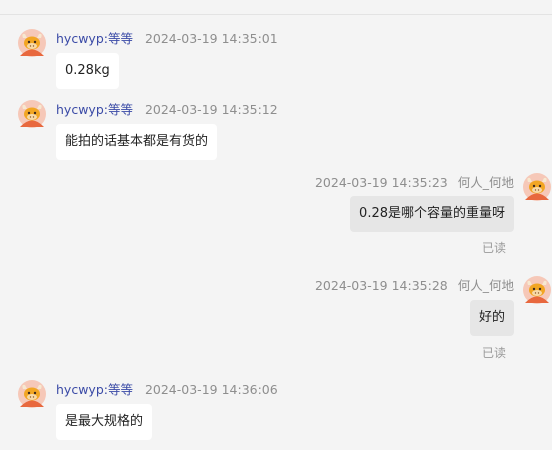 This screenshot has height=450, width=552. I want to click on message-meta: 2024-03-19 14:35:23 何人_何地, so click(414, 181).